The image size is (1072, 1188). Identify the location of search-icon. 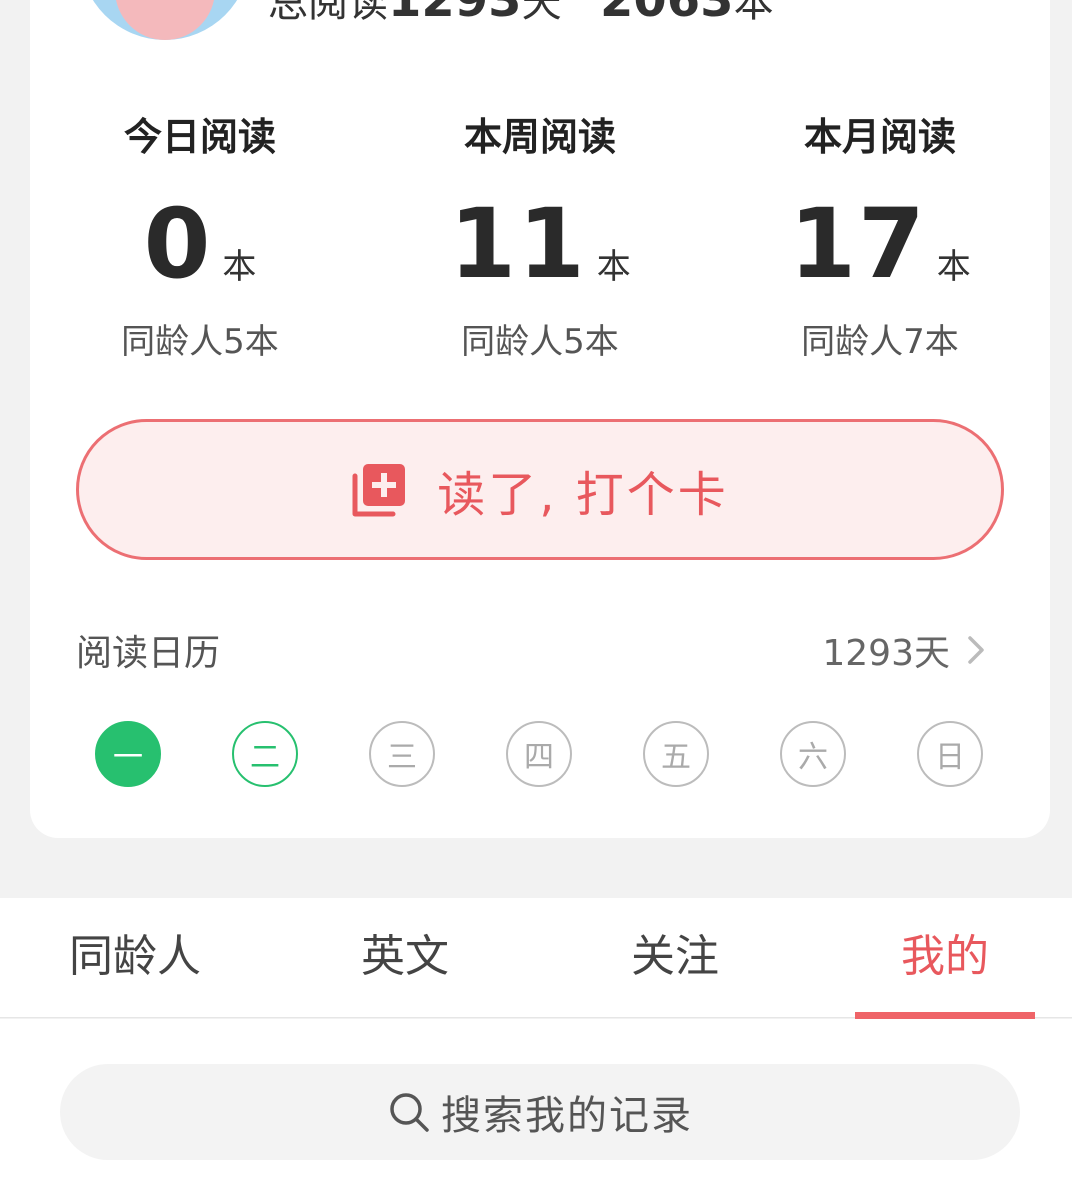
(409, 1112).